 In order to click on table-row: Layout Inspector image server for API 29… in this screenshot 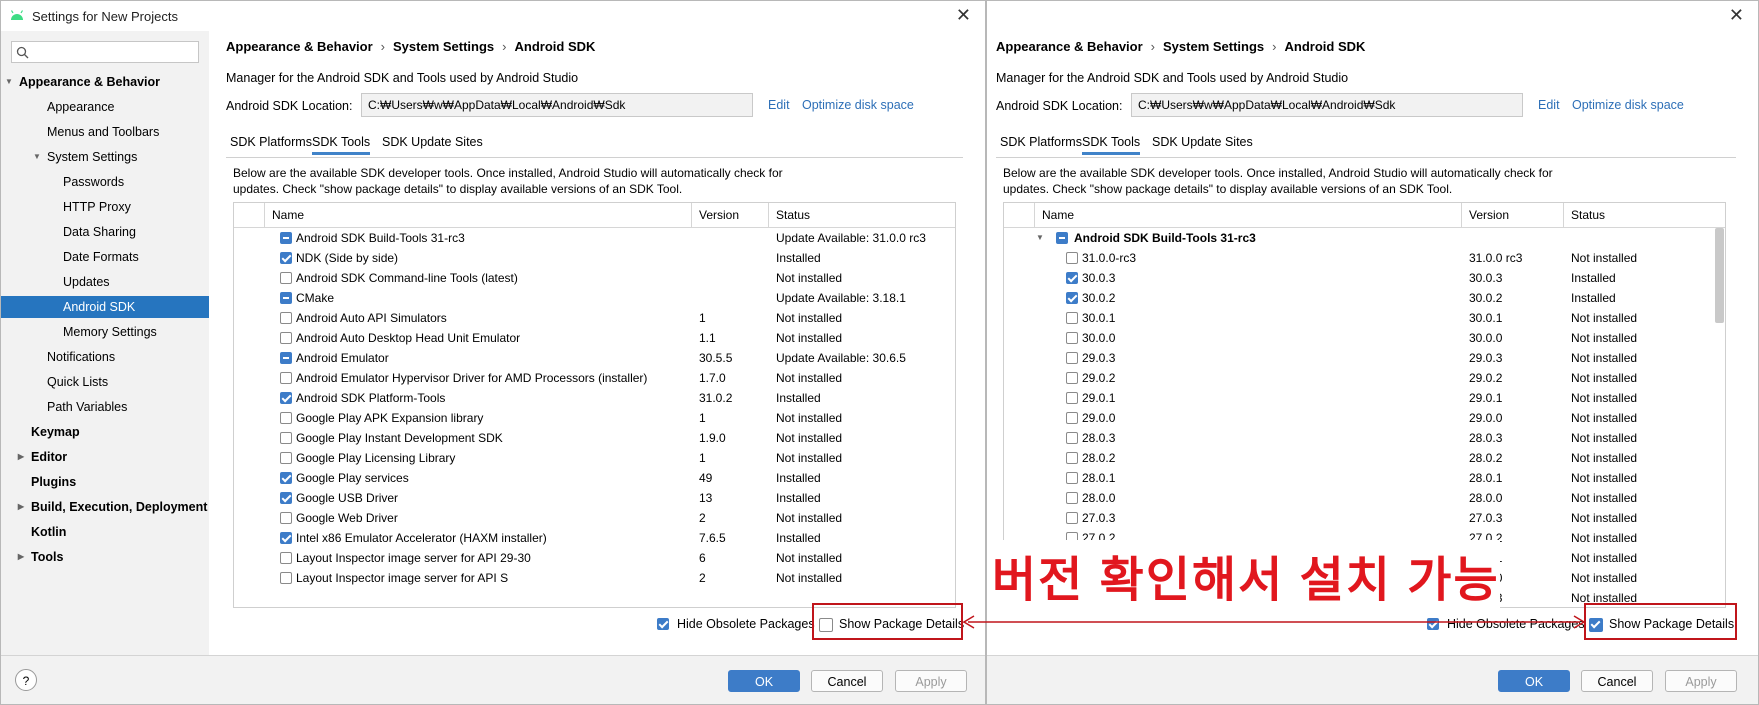, I will do `click(594, 558)`.